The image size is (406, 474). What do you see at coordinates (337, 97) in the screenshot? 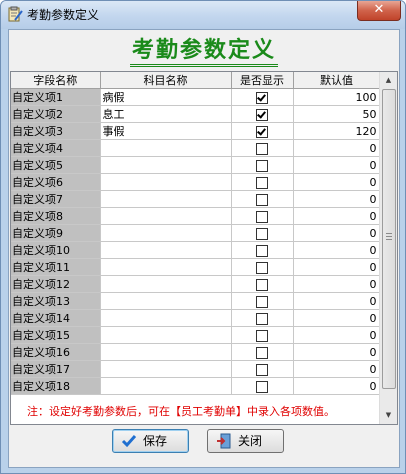
I see `default-value-cell: 100` at bounding box center [337, 97].